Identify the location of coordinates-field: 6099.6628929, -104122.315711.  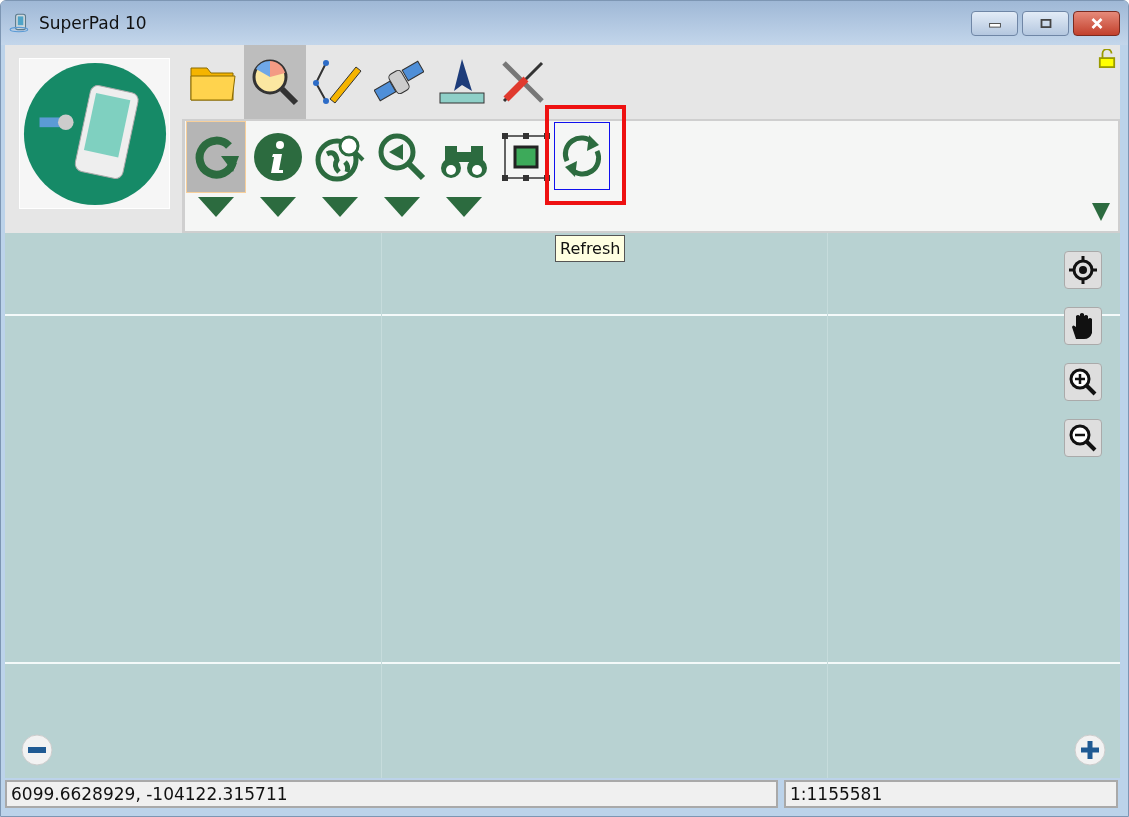
(391, 794).